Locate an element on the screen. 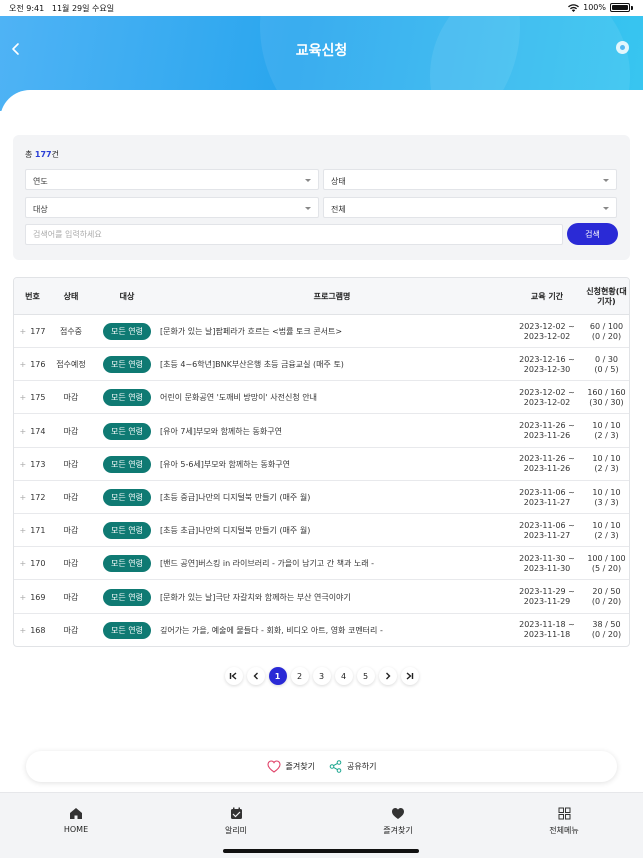 Image resolution: width=643 pixels, height=858 pixels. status-time: 오전 9:41 11월 29일 수요일 is located at coordinates (61, 8).